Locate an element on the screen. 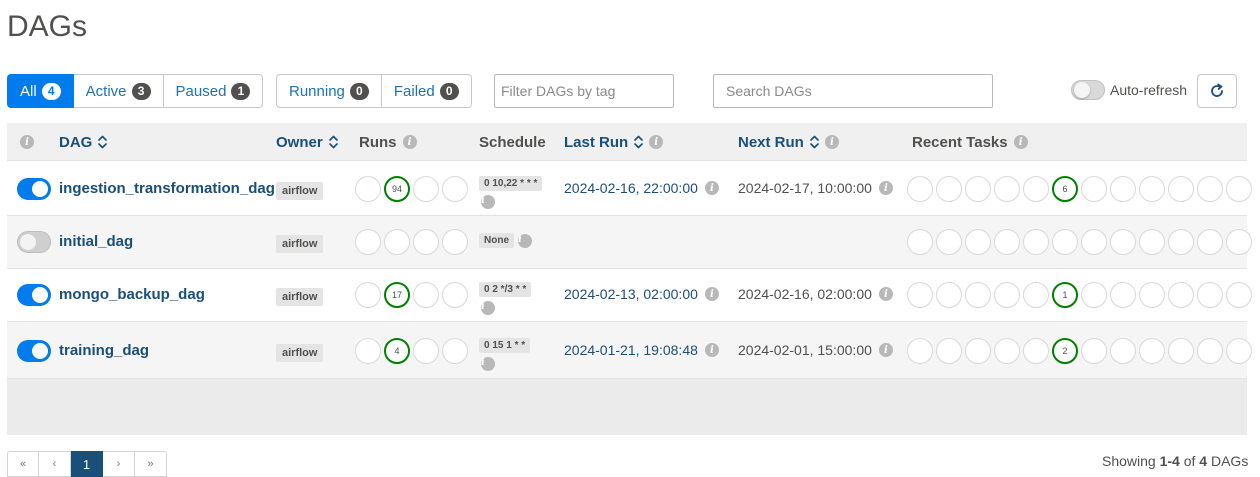 The height and width of the screenshot is (477, 1260). tag-filter-input is located at coordinates (584, 91).